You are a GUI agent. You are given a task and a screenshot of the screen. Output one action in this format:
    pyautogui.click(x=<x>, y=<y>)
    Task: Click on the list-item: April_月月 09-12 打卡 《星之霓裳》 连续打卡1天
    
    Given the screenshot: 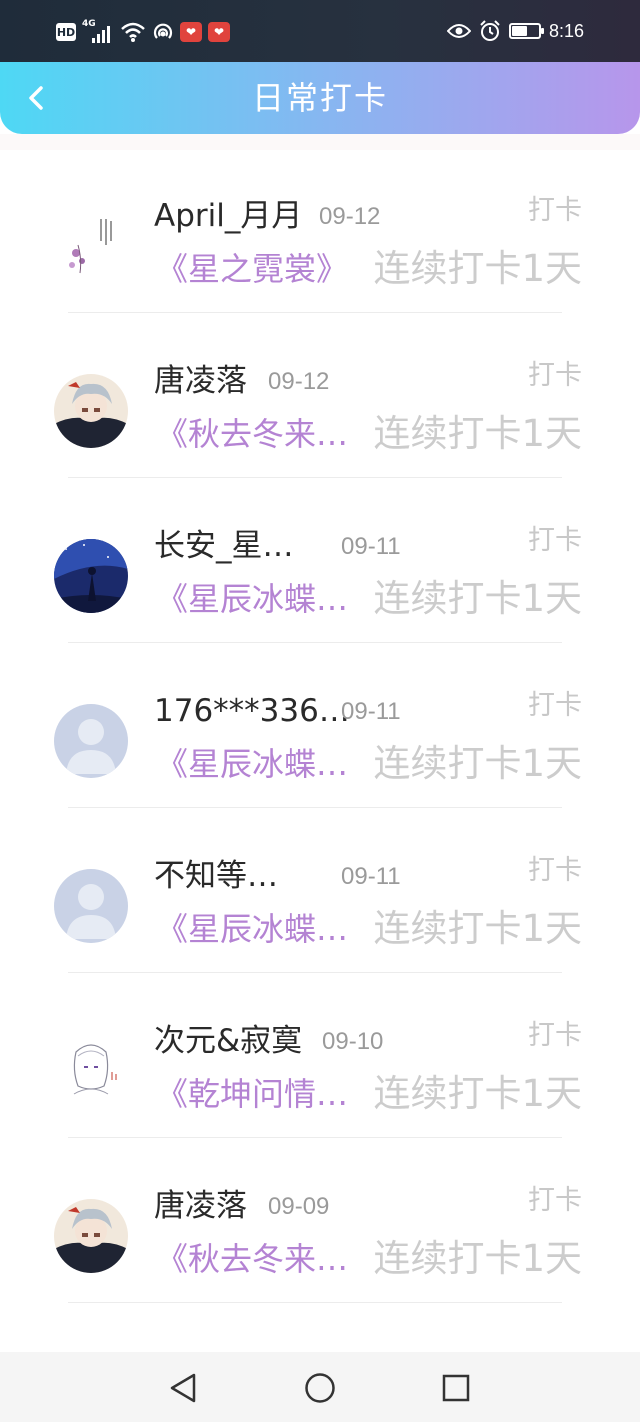 What is the action you would take?
    pyautogui.click(x=320, y=232)
    